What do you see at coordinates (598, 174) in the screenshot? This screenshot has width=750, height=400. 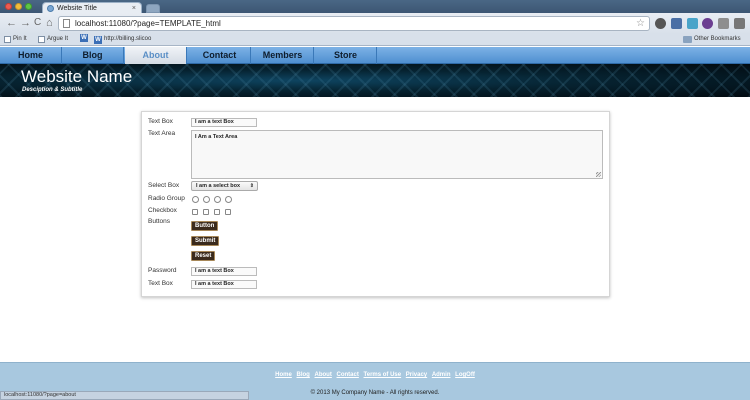 I see `resize-grip-icon` at bounding box center [598, 174].